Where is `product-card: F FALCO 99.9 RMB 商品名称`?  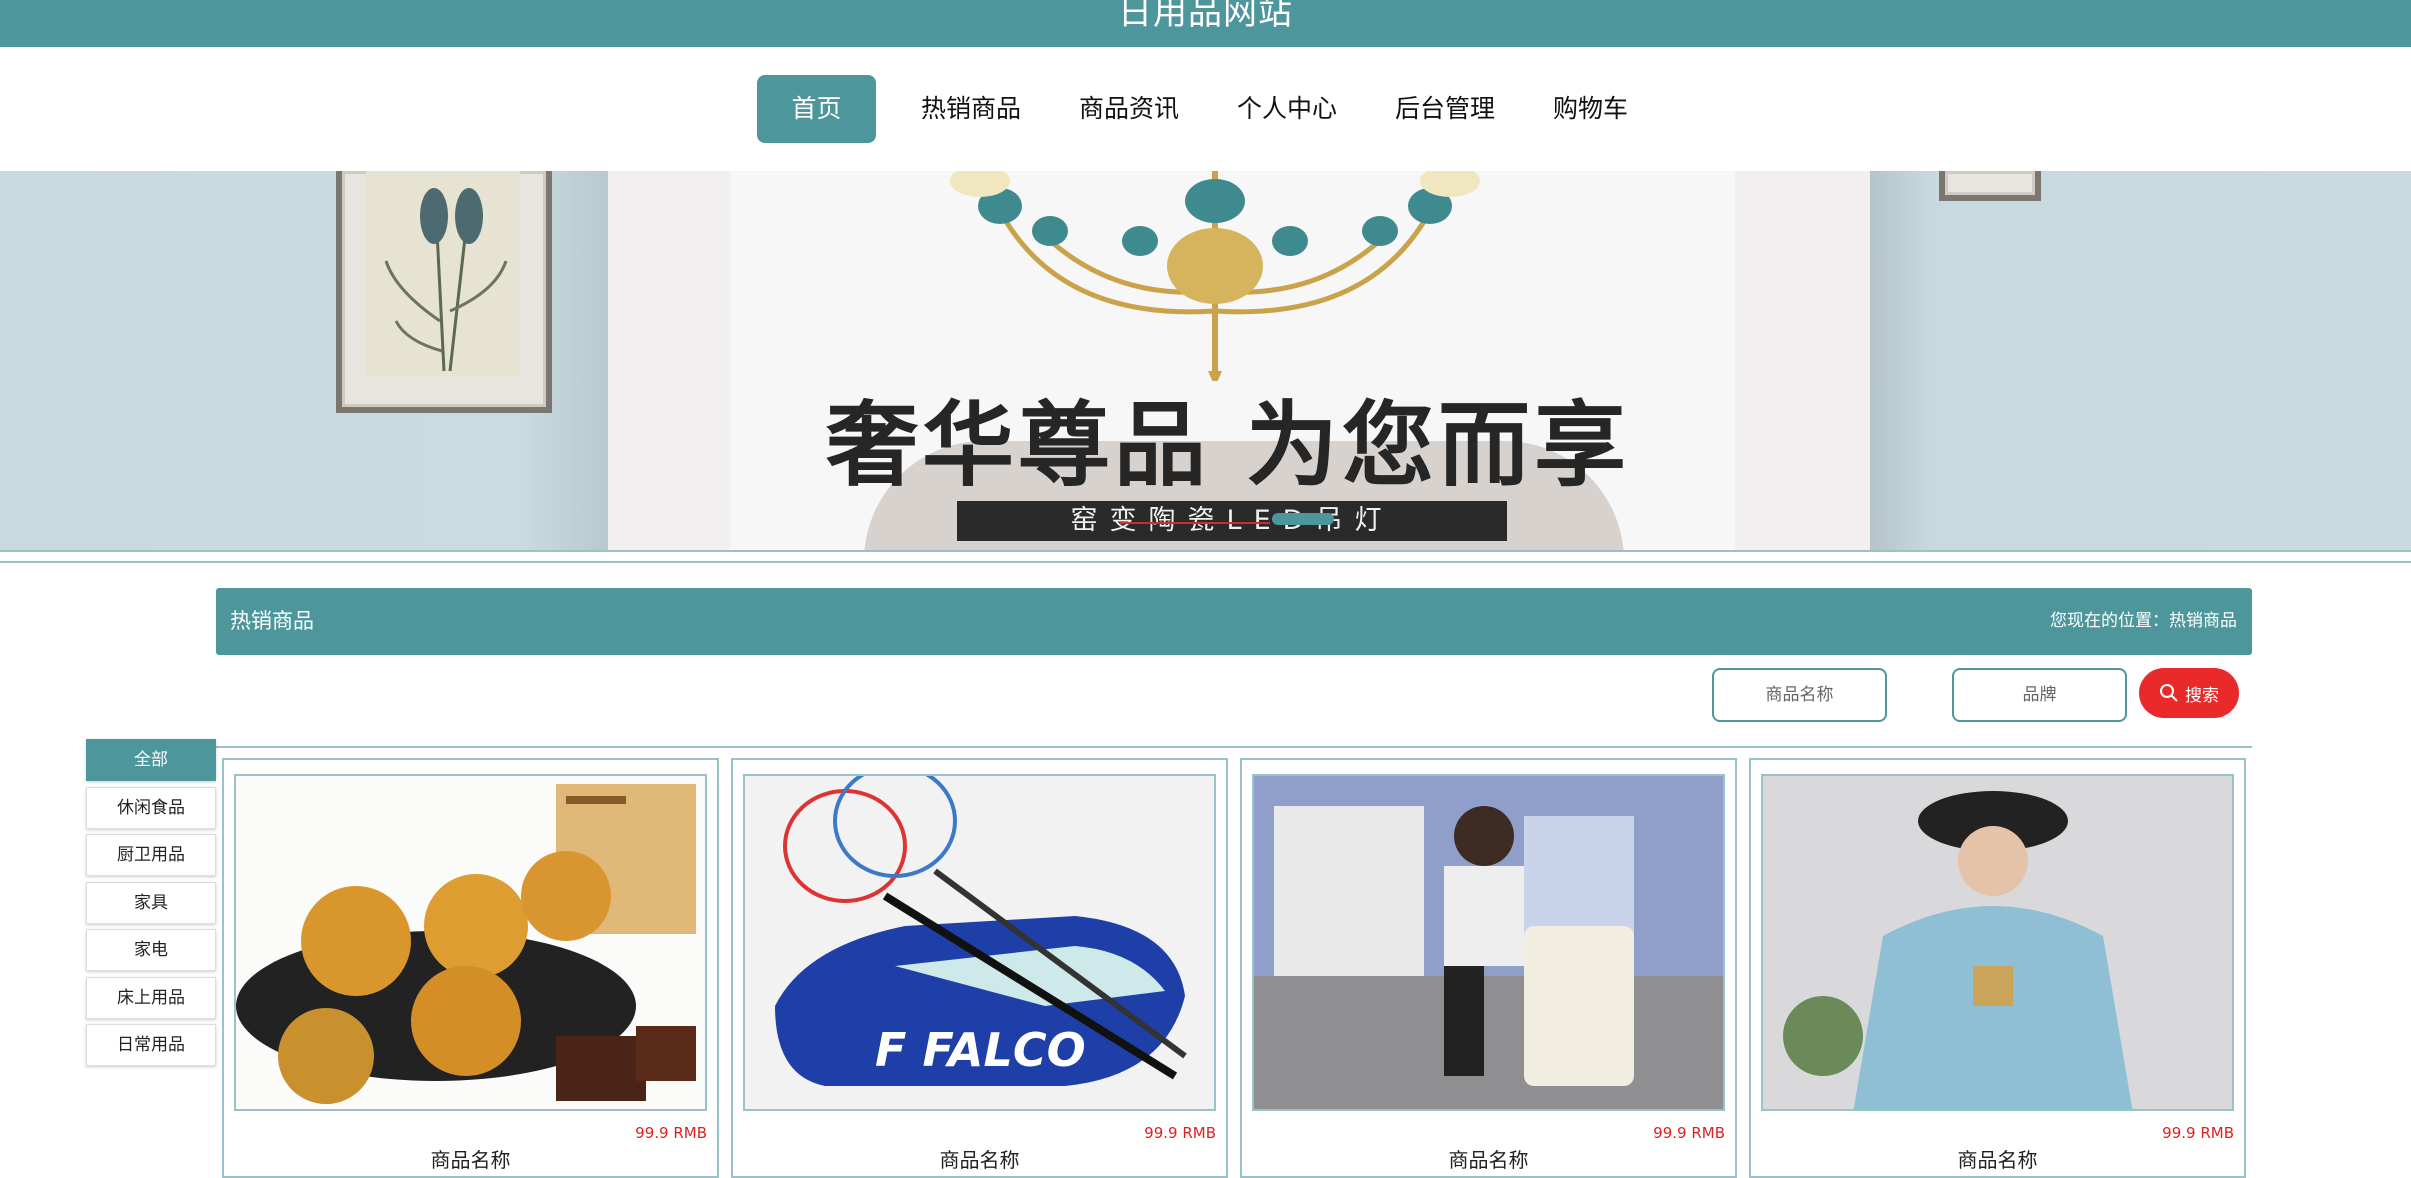
product-card: F FALCO 99.9 RMB 商品名称 is located at coordinates (979, 968).